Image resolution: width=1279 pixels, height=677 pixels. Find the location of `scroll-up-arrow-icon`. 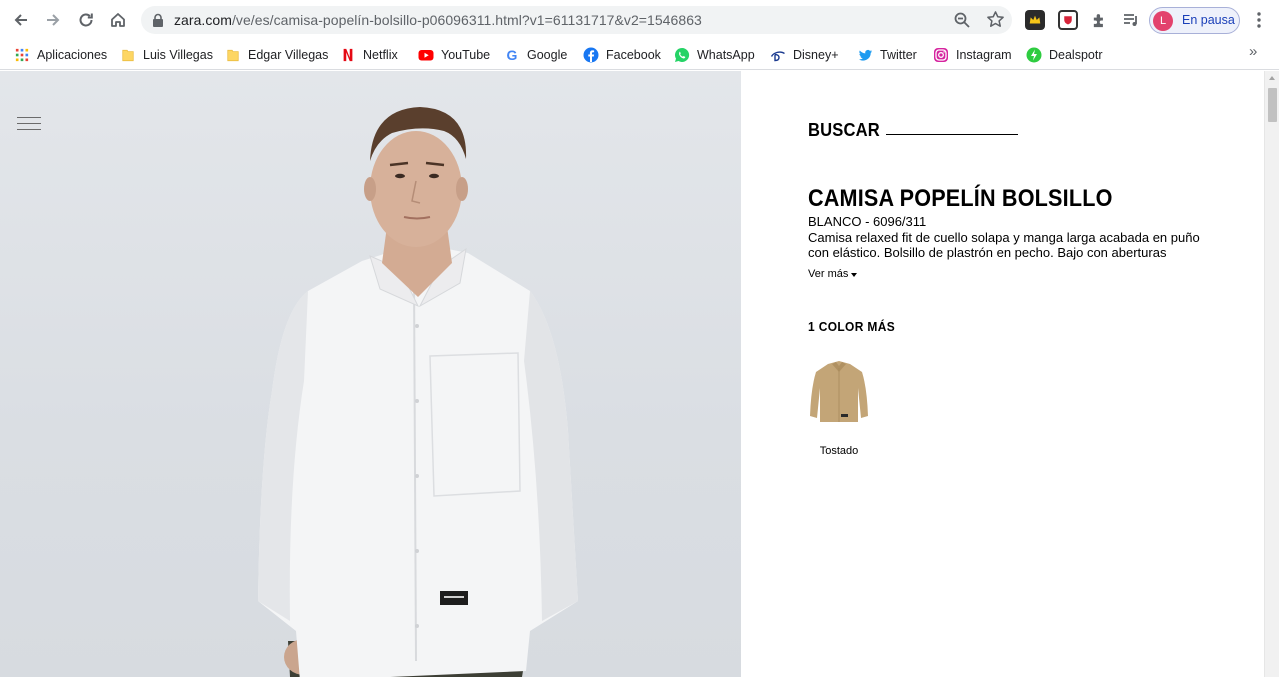

scroll-up-arrow-icon is located at coordinates (1272, 78).